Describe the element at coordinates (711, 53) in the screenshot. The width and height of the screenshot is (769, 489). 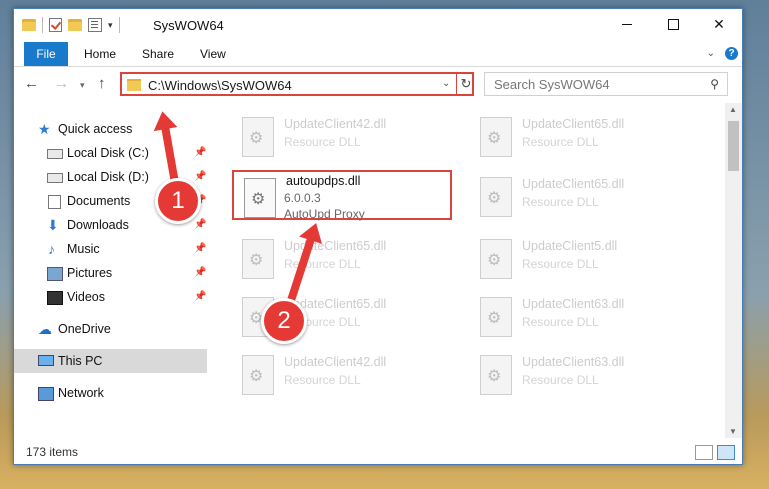
I see `expand-ribbon-chevron-icon: ⌄` at that location.